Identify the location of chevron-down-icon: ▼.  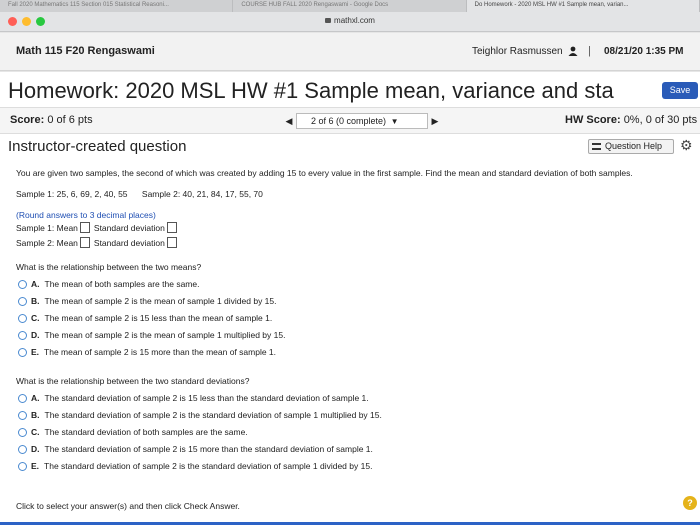
(394, 121).